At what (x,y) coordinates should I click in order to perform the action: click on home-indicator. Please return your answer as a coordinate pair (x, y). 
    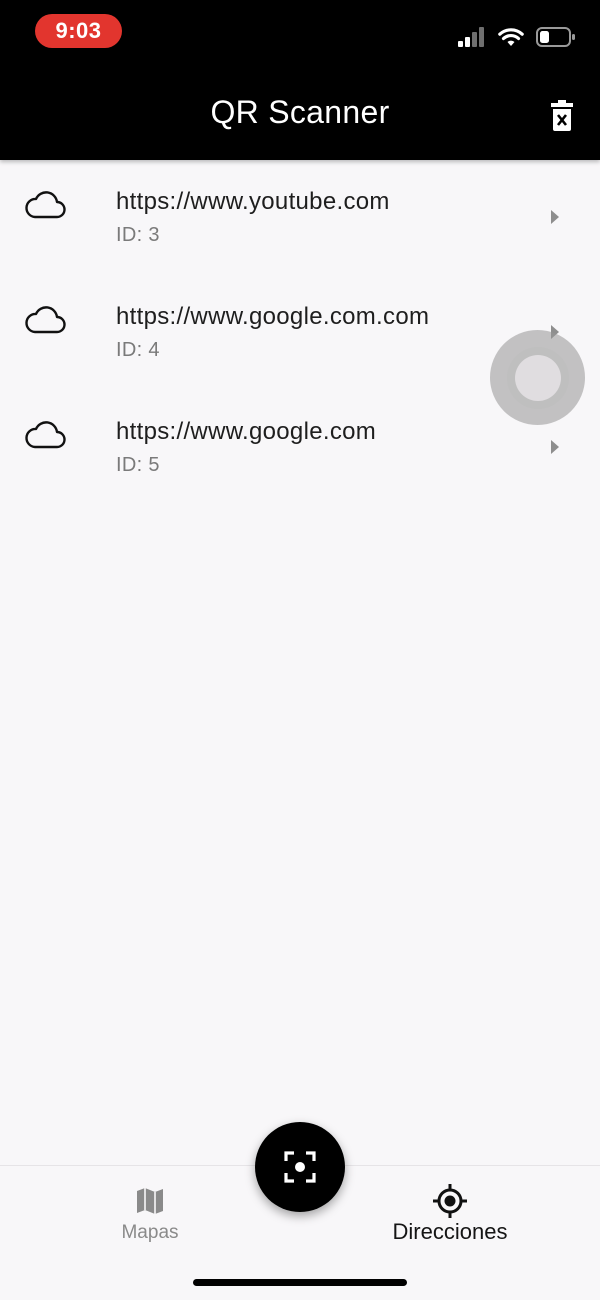
    Looking at the image, I should click on (300, 1282).